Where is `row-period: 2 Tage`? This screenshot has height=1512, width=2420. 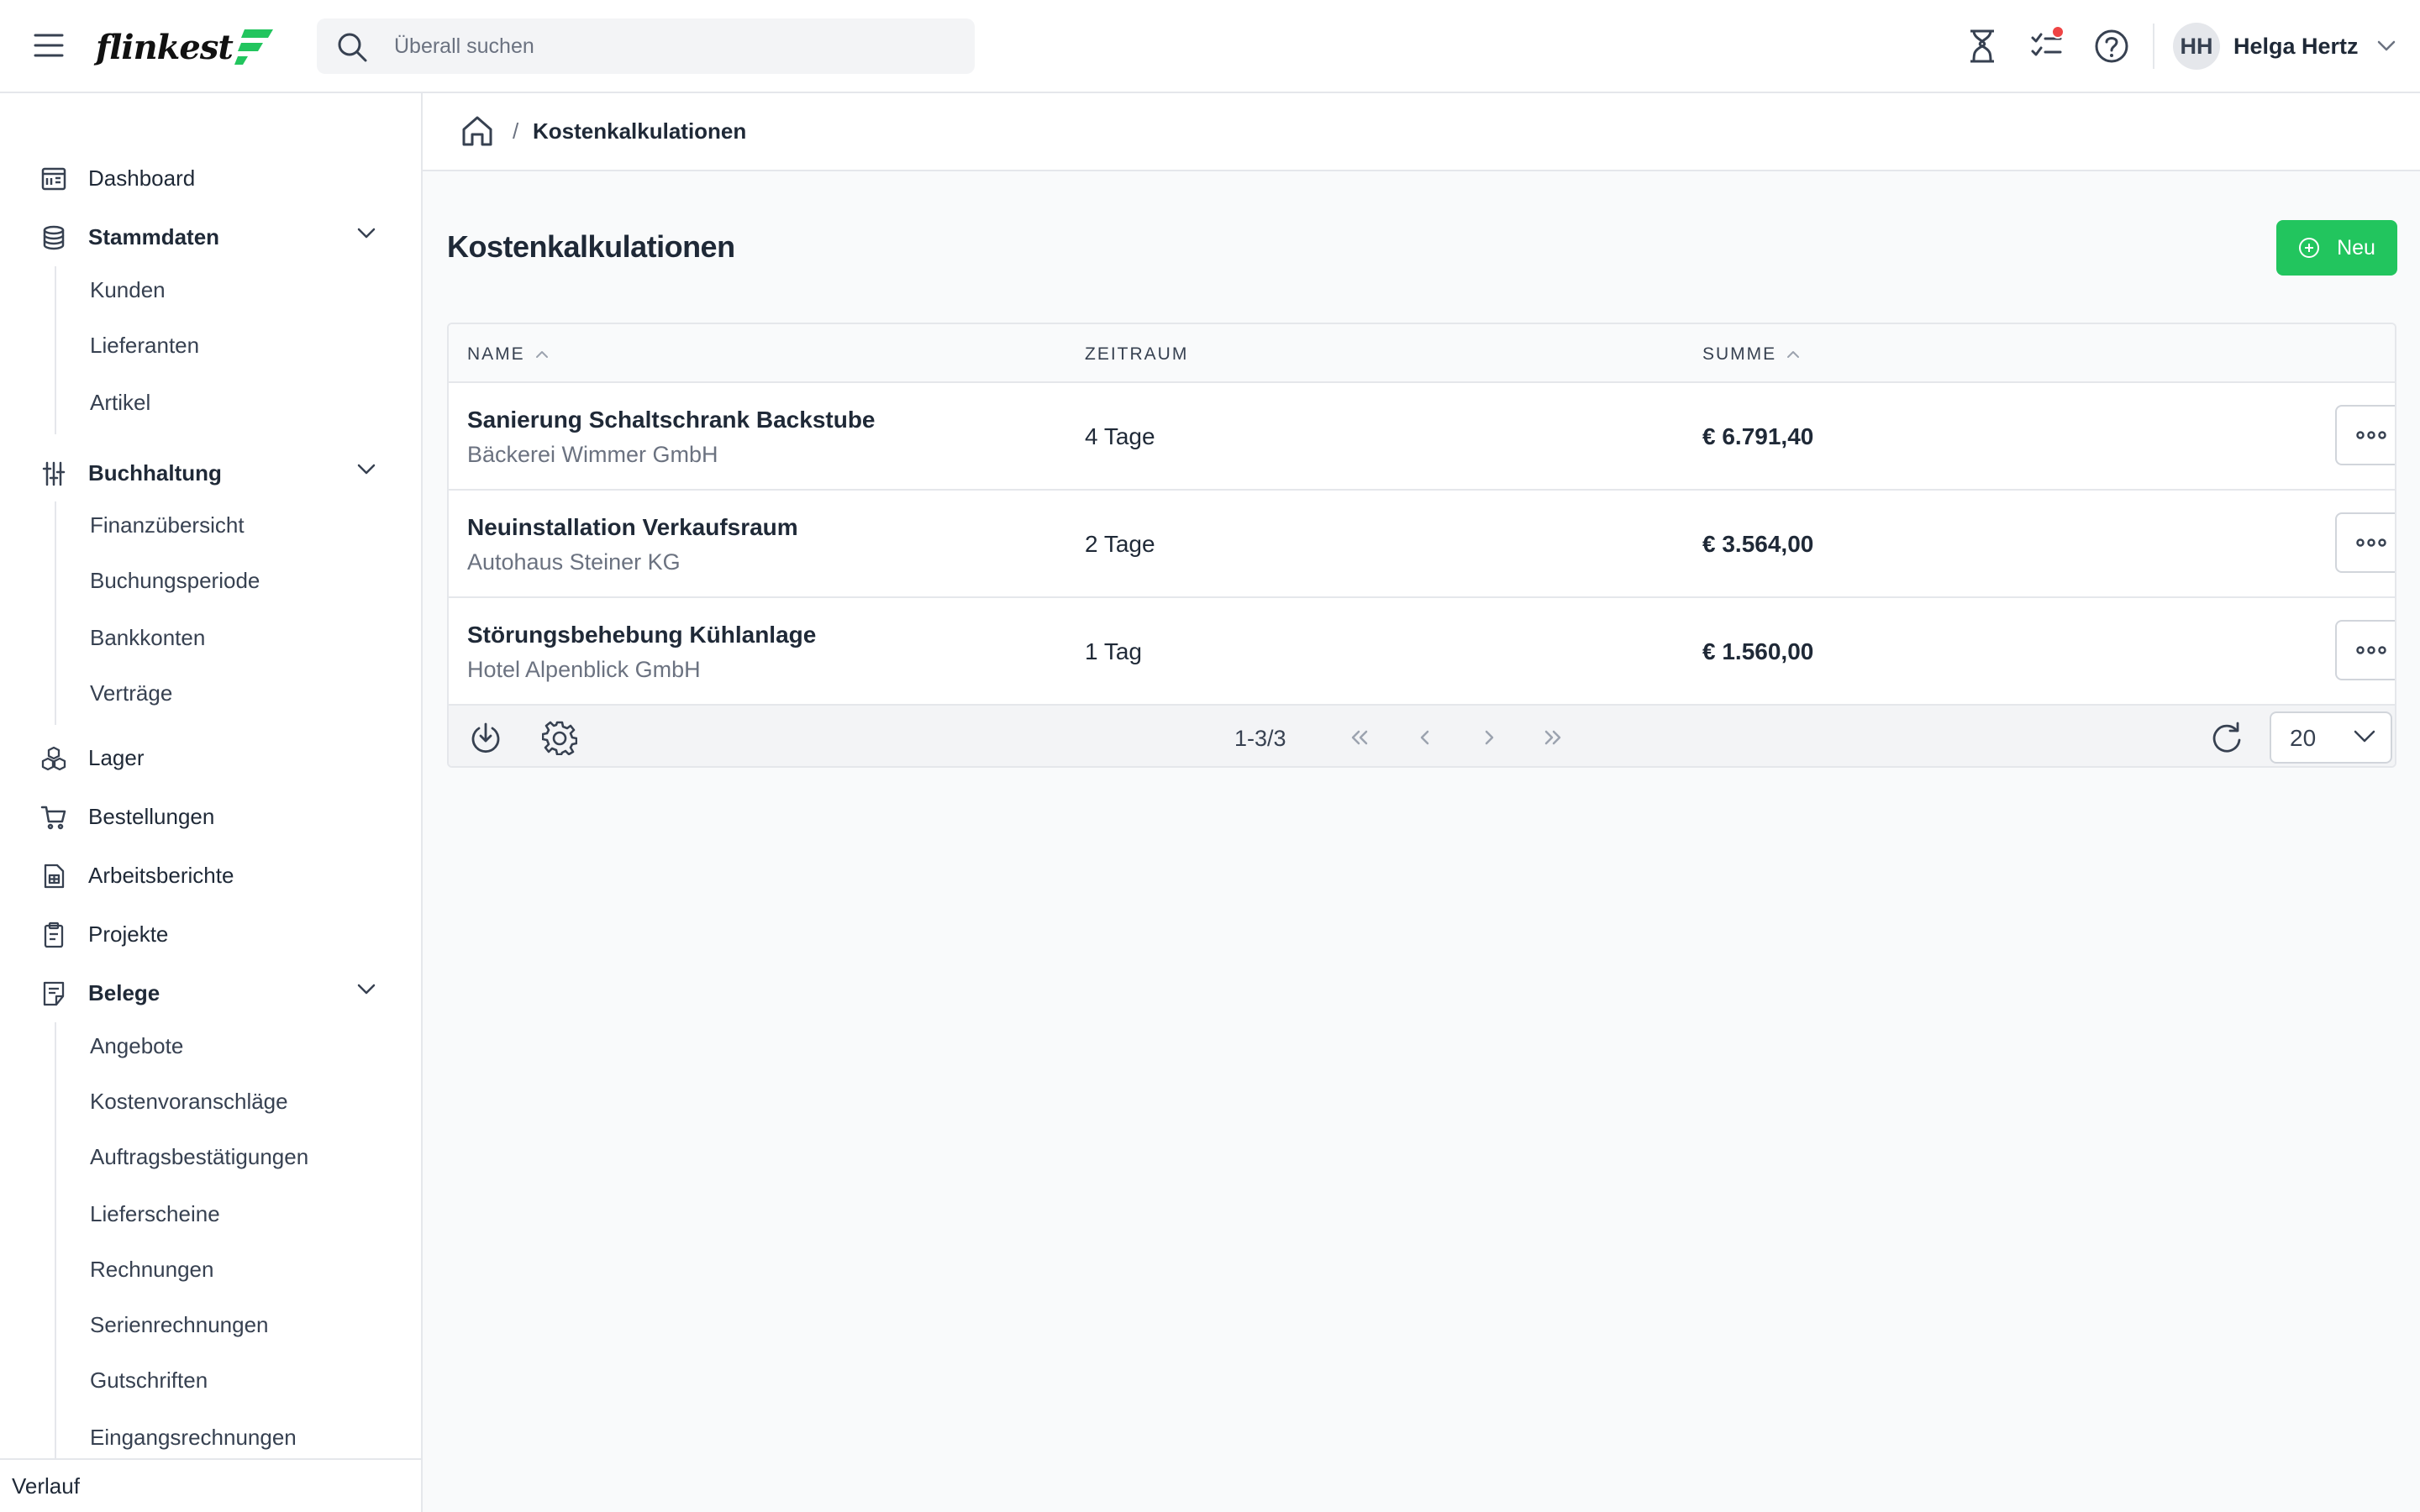 row-period: 2 Tage is located at coordinates (1120, 544).